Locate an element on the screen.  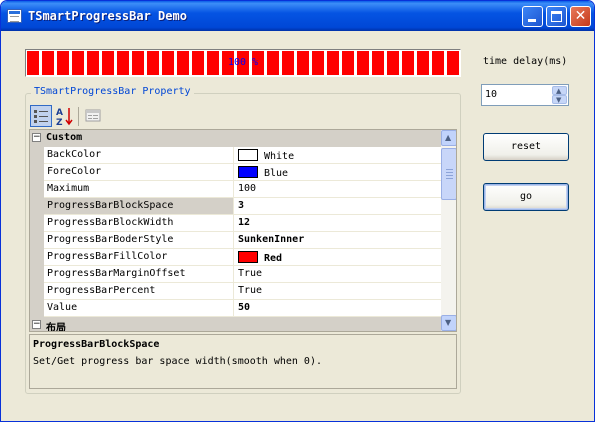
time-delay-input is located at coordinates (515, 94).